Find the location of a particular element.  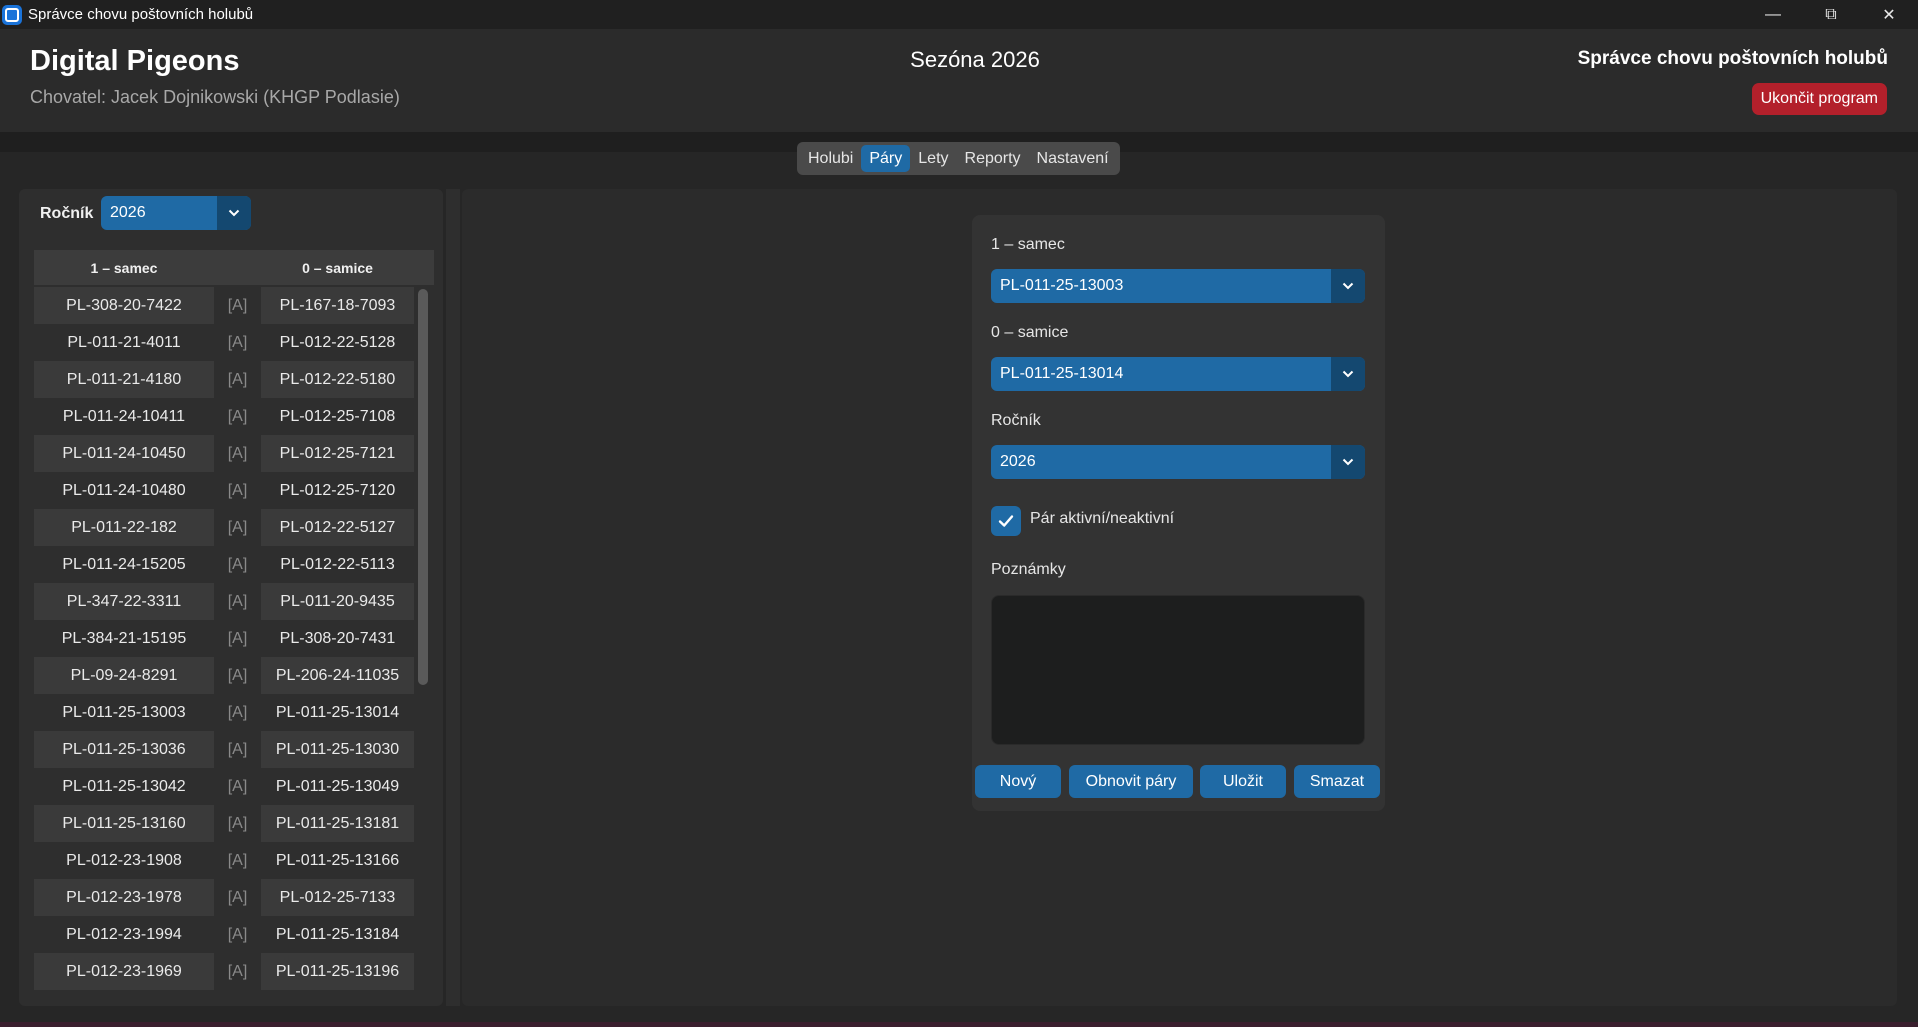

table-row: PL-384-21-15195 [A] PL-308-20-7431 is located at coordinates (224, 638).